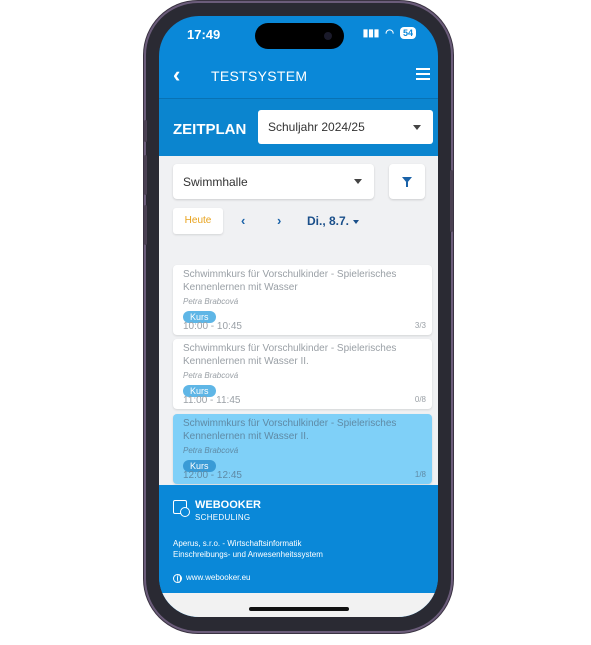 The image size is (591, 645). What do you see at coordinates (371, 33) in the screenshot?
I see `signal-icon: ▮▮▮` at bounding box center [371, 33].